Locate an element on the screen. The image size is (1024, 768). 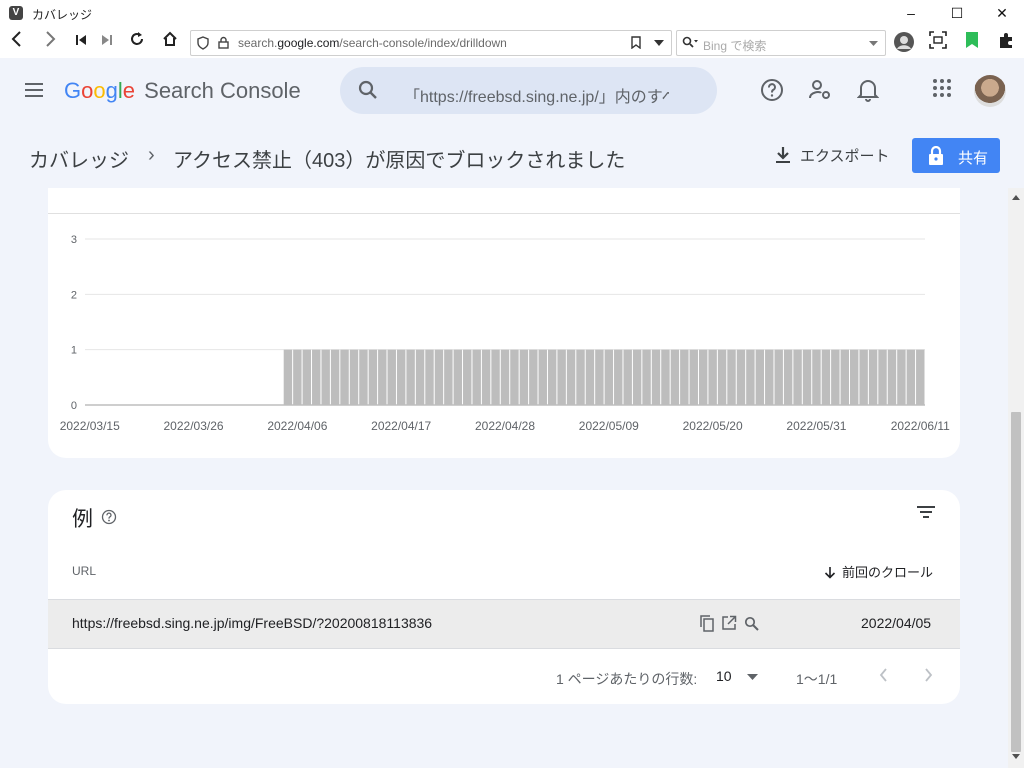
dropdown-arrow-icon is located at coordinates (659, 43).